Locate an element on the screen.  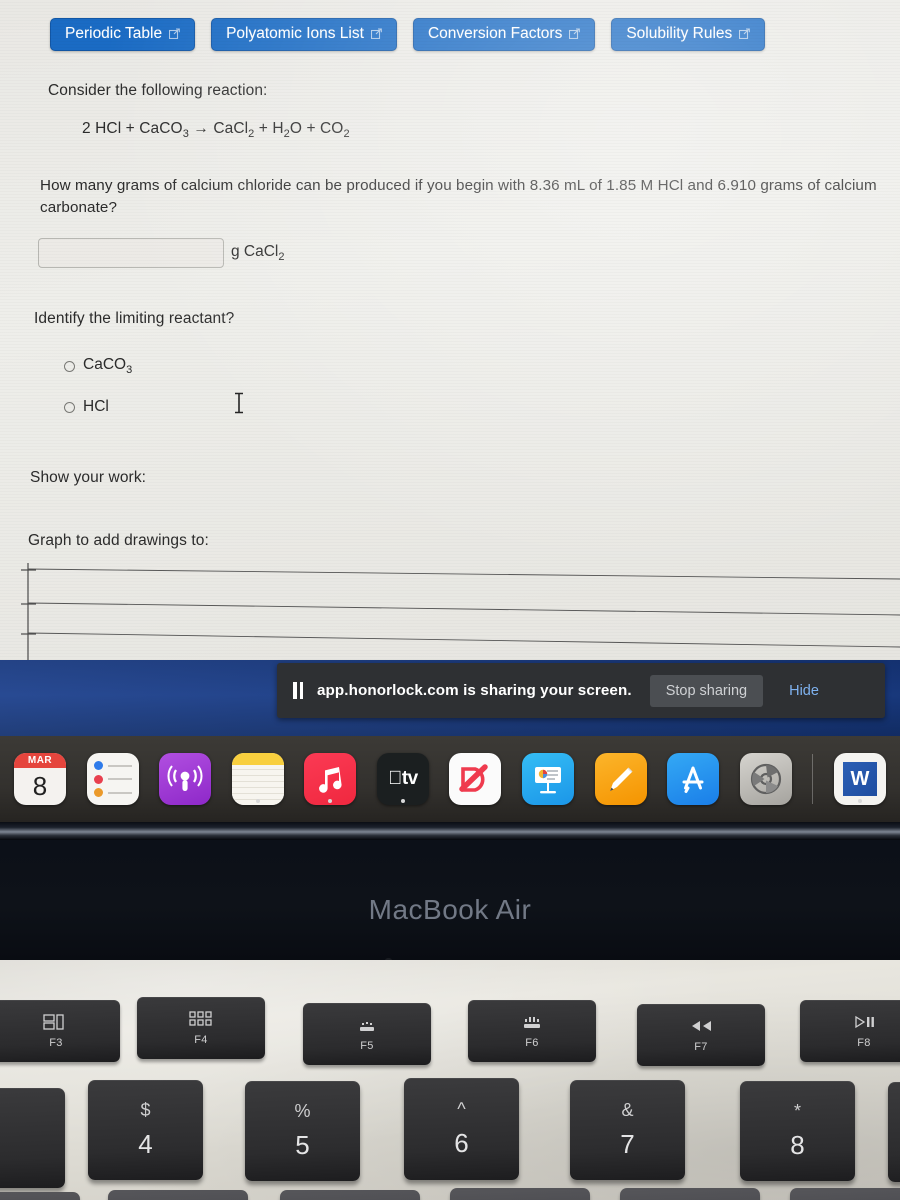
dock-item-pages is located at coordinates (620, 779).